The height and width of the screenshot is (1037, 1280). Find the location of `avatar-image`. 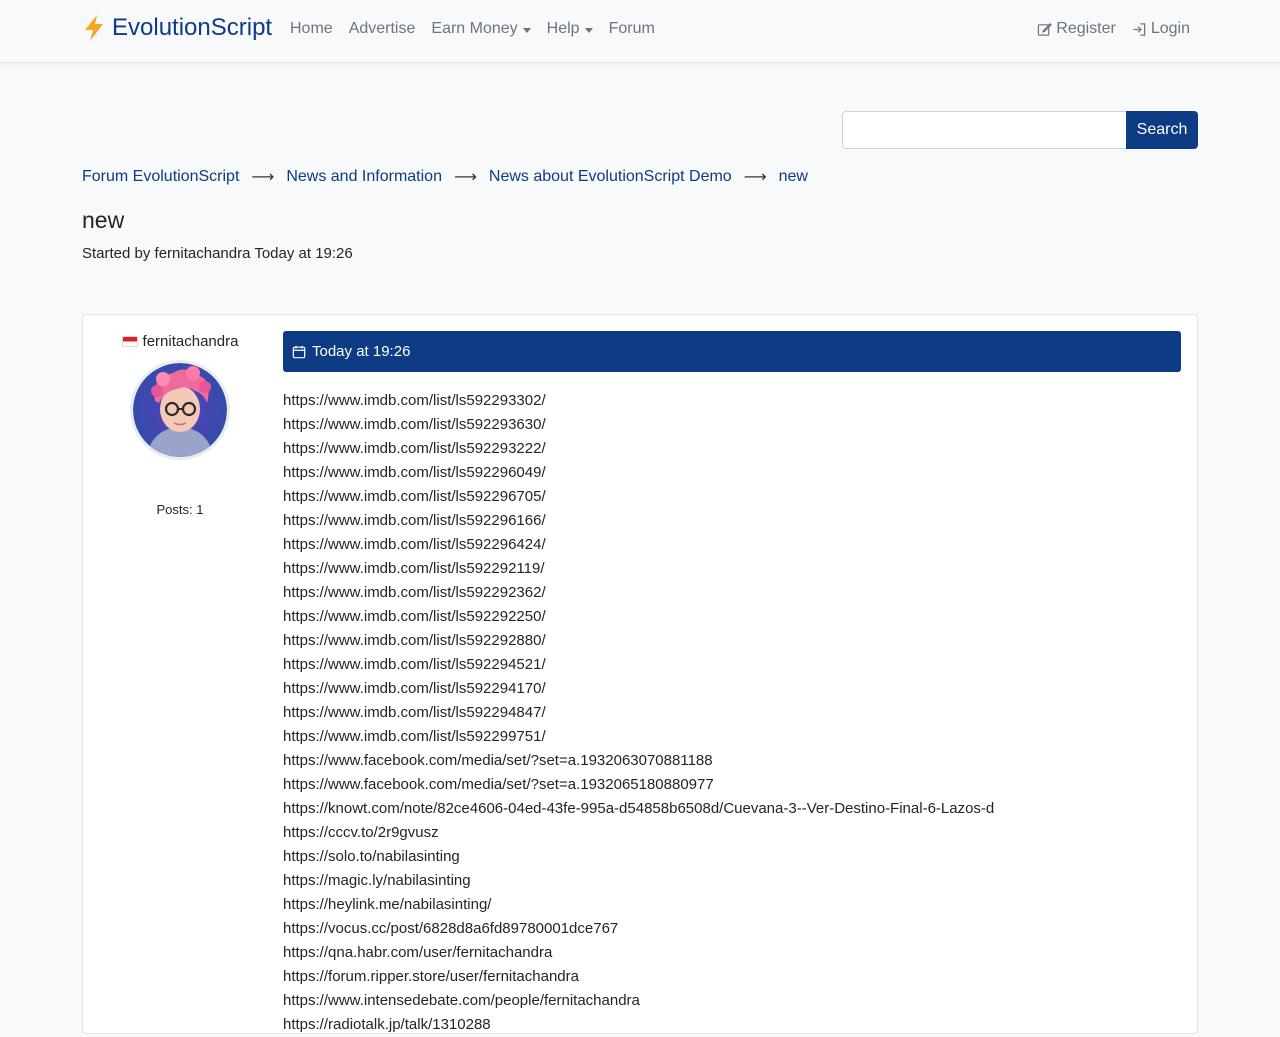

avatar-image is located at coordinates (180, 410).